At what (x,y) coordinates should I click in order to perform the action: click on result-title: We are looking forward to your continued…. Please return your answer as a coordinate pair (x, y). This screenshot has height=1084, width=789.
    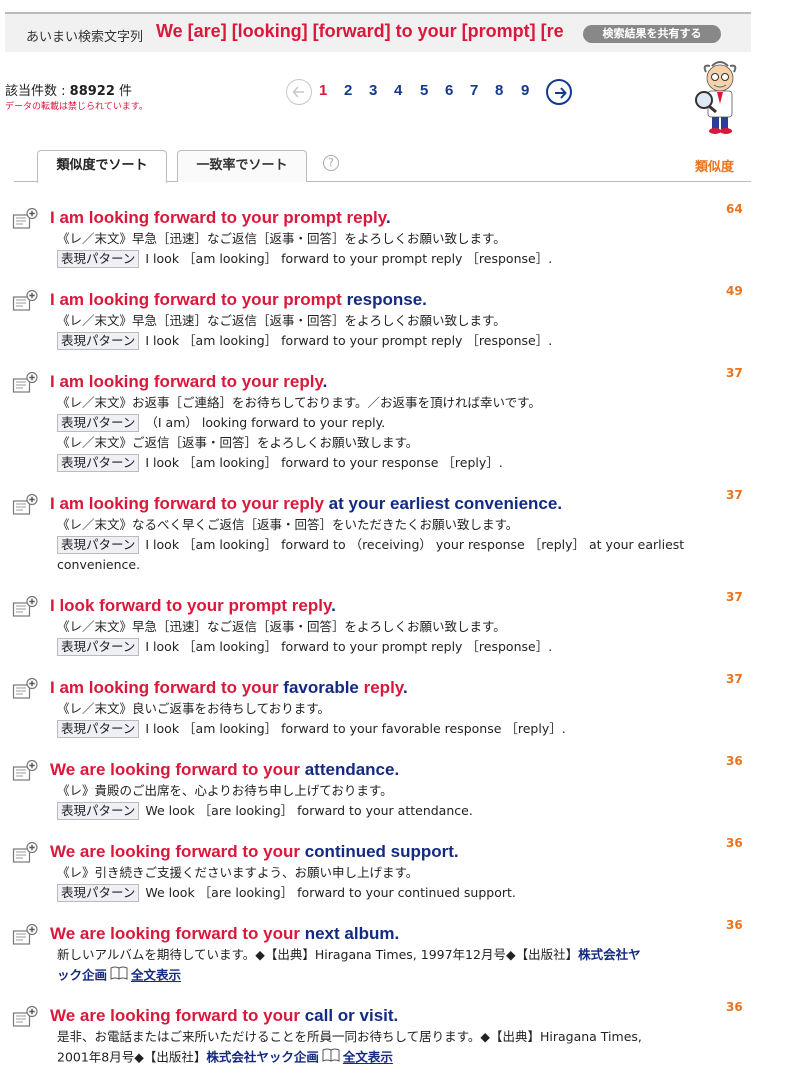
    Looking at the image, I should click on (254, 852).